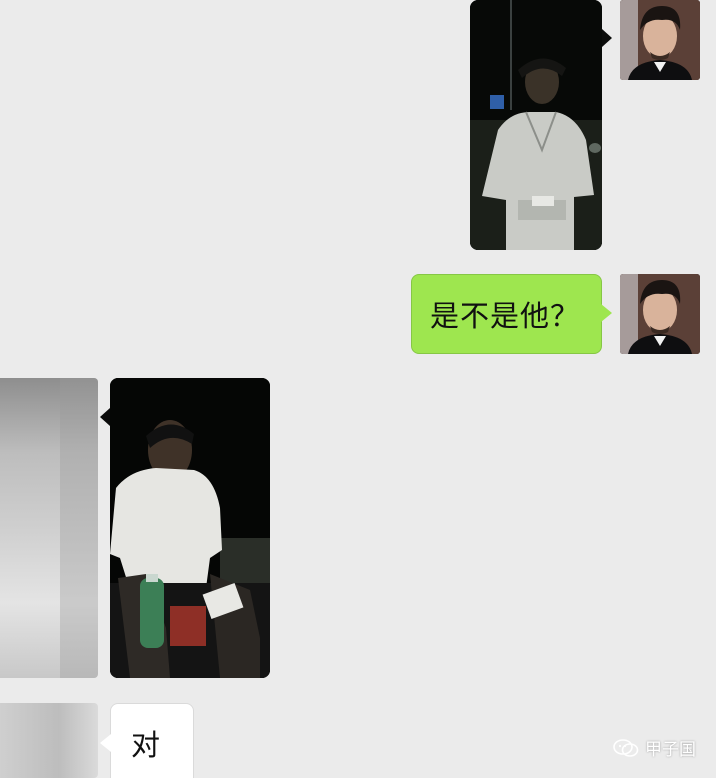 This screenshot has width=716, height=778. What do you see at coordinates (146, 745) in the screenshot?
I see `message-text: 对` at bounding box center [146, 745].